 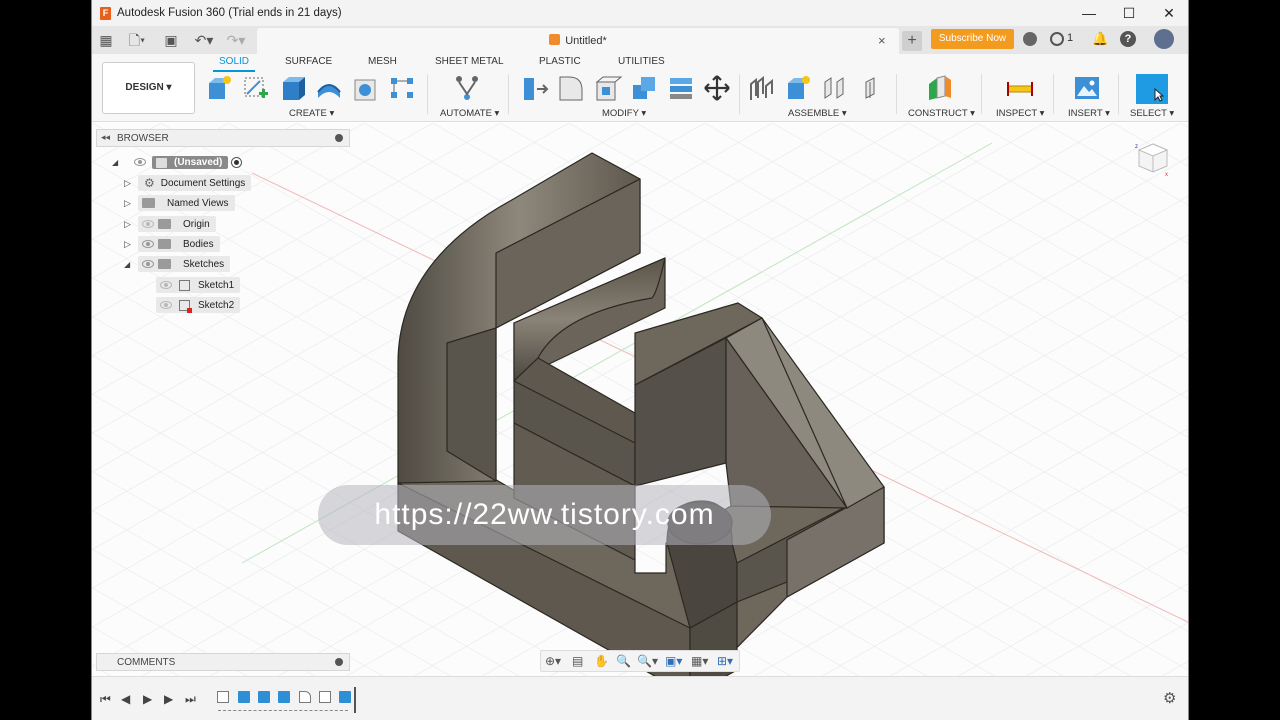 I want to click on tree-item-bodies: ▷ Bodies, so click(x=172, y=244).